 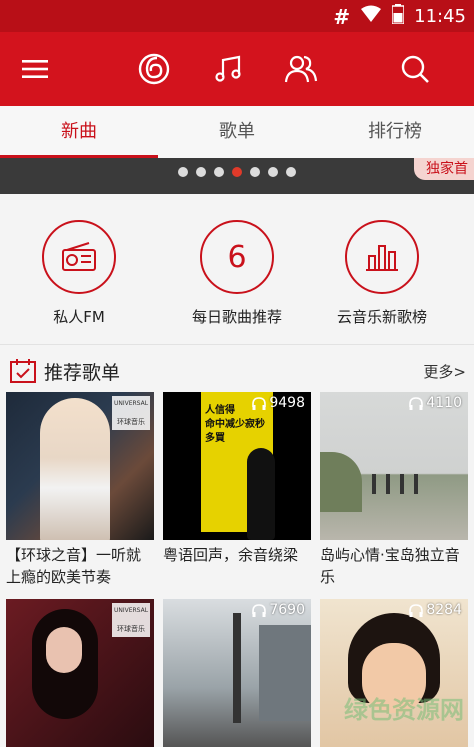 What do you see at coordinates (23, 371) in the screenshot?
I see `calendar-icon` at bounding box center [23, 371].